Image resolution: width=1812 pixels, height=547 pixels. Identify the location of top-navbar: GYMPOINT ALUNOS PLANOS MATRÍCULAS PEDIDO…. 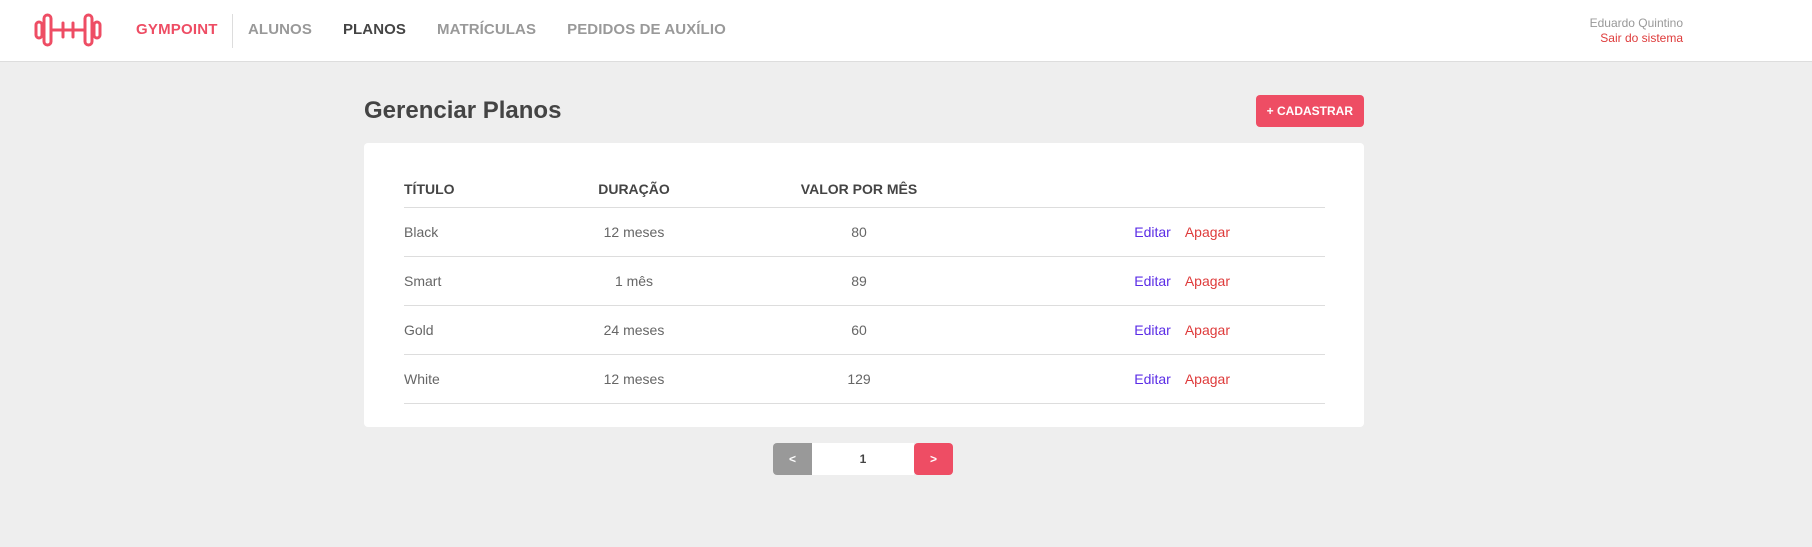
(906, 31).